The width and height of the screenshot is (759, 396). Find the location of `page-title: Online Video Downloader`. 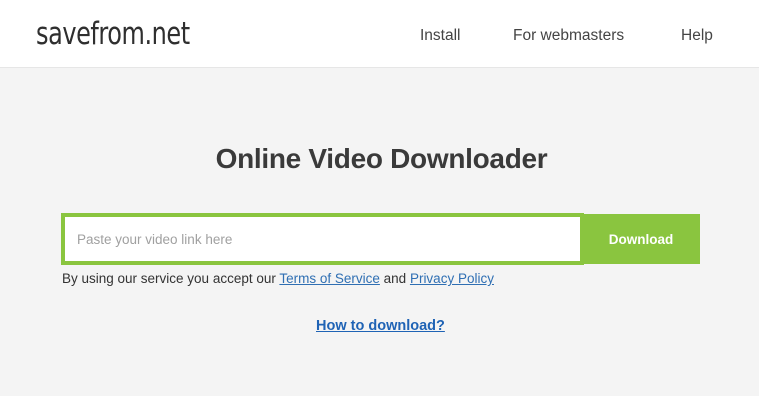

page-title: Online Video Downloader is located at coordinates (381, 158).